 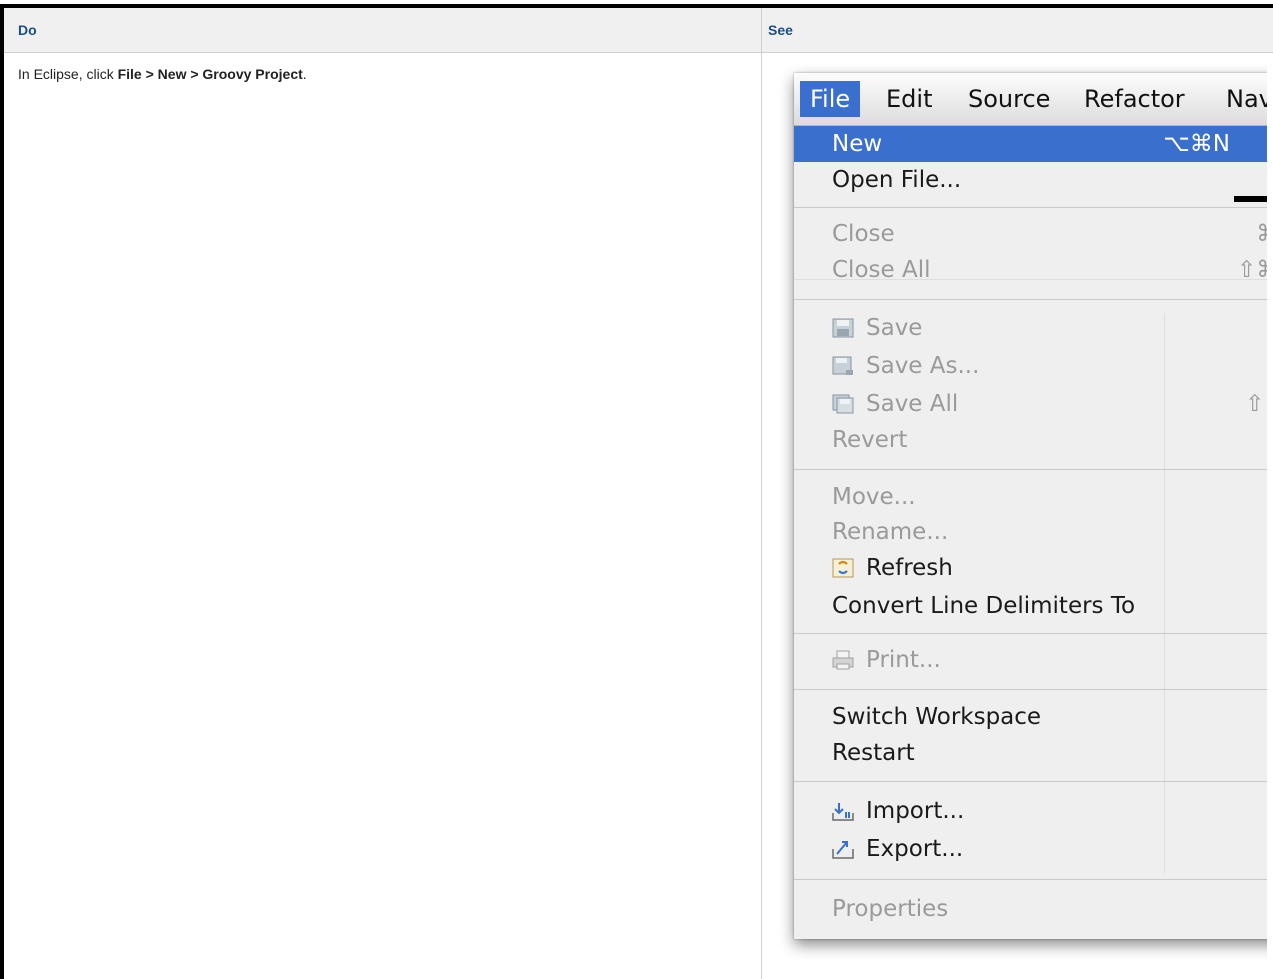 What do you see at coordinates (1030, 270) in the screenshot?
I see `menu-item-close-all: Close All ⇧⌘W` at bounding box center [1030, 270].